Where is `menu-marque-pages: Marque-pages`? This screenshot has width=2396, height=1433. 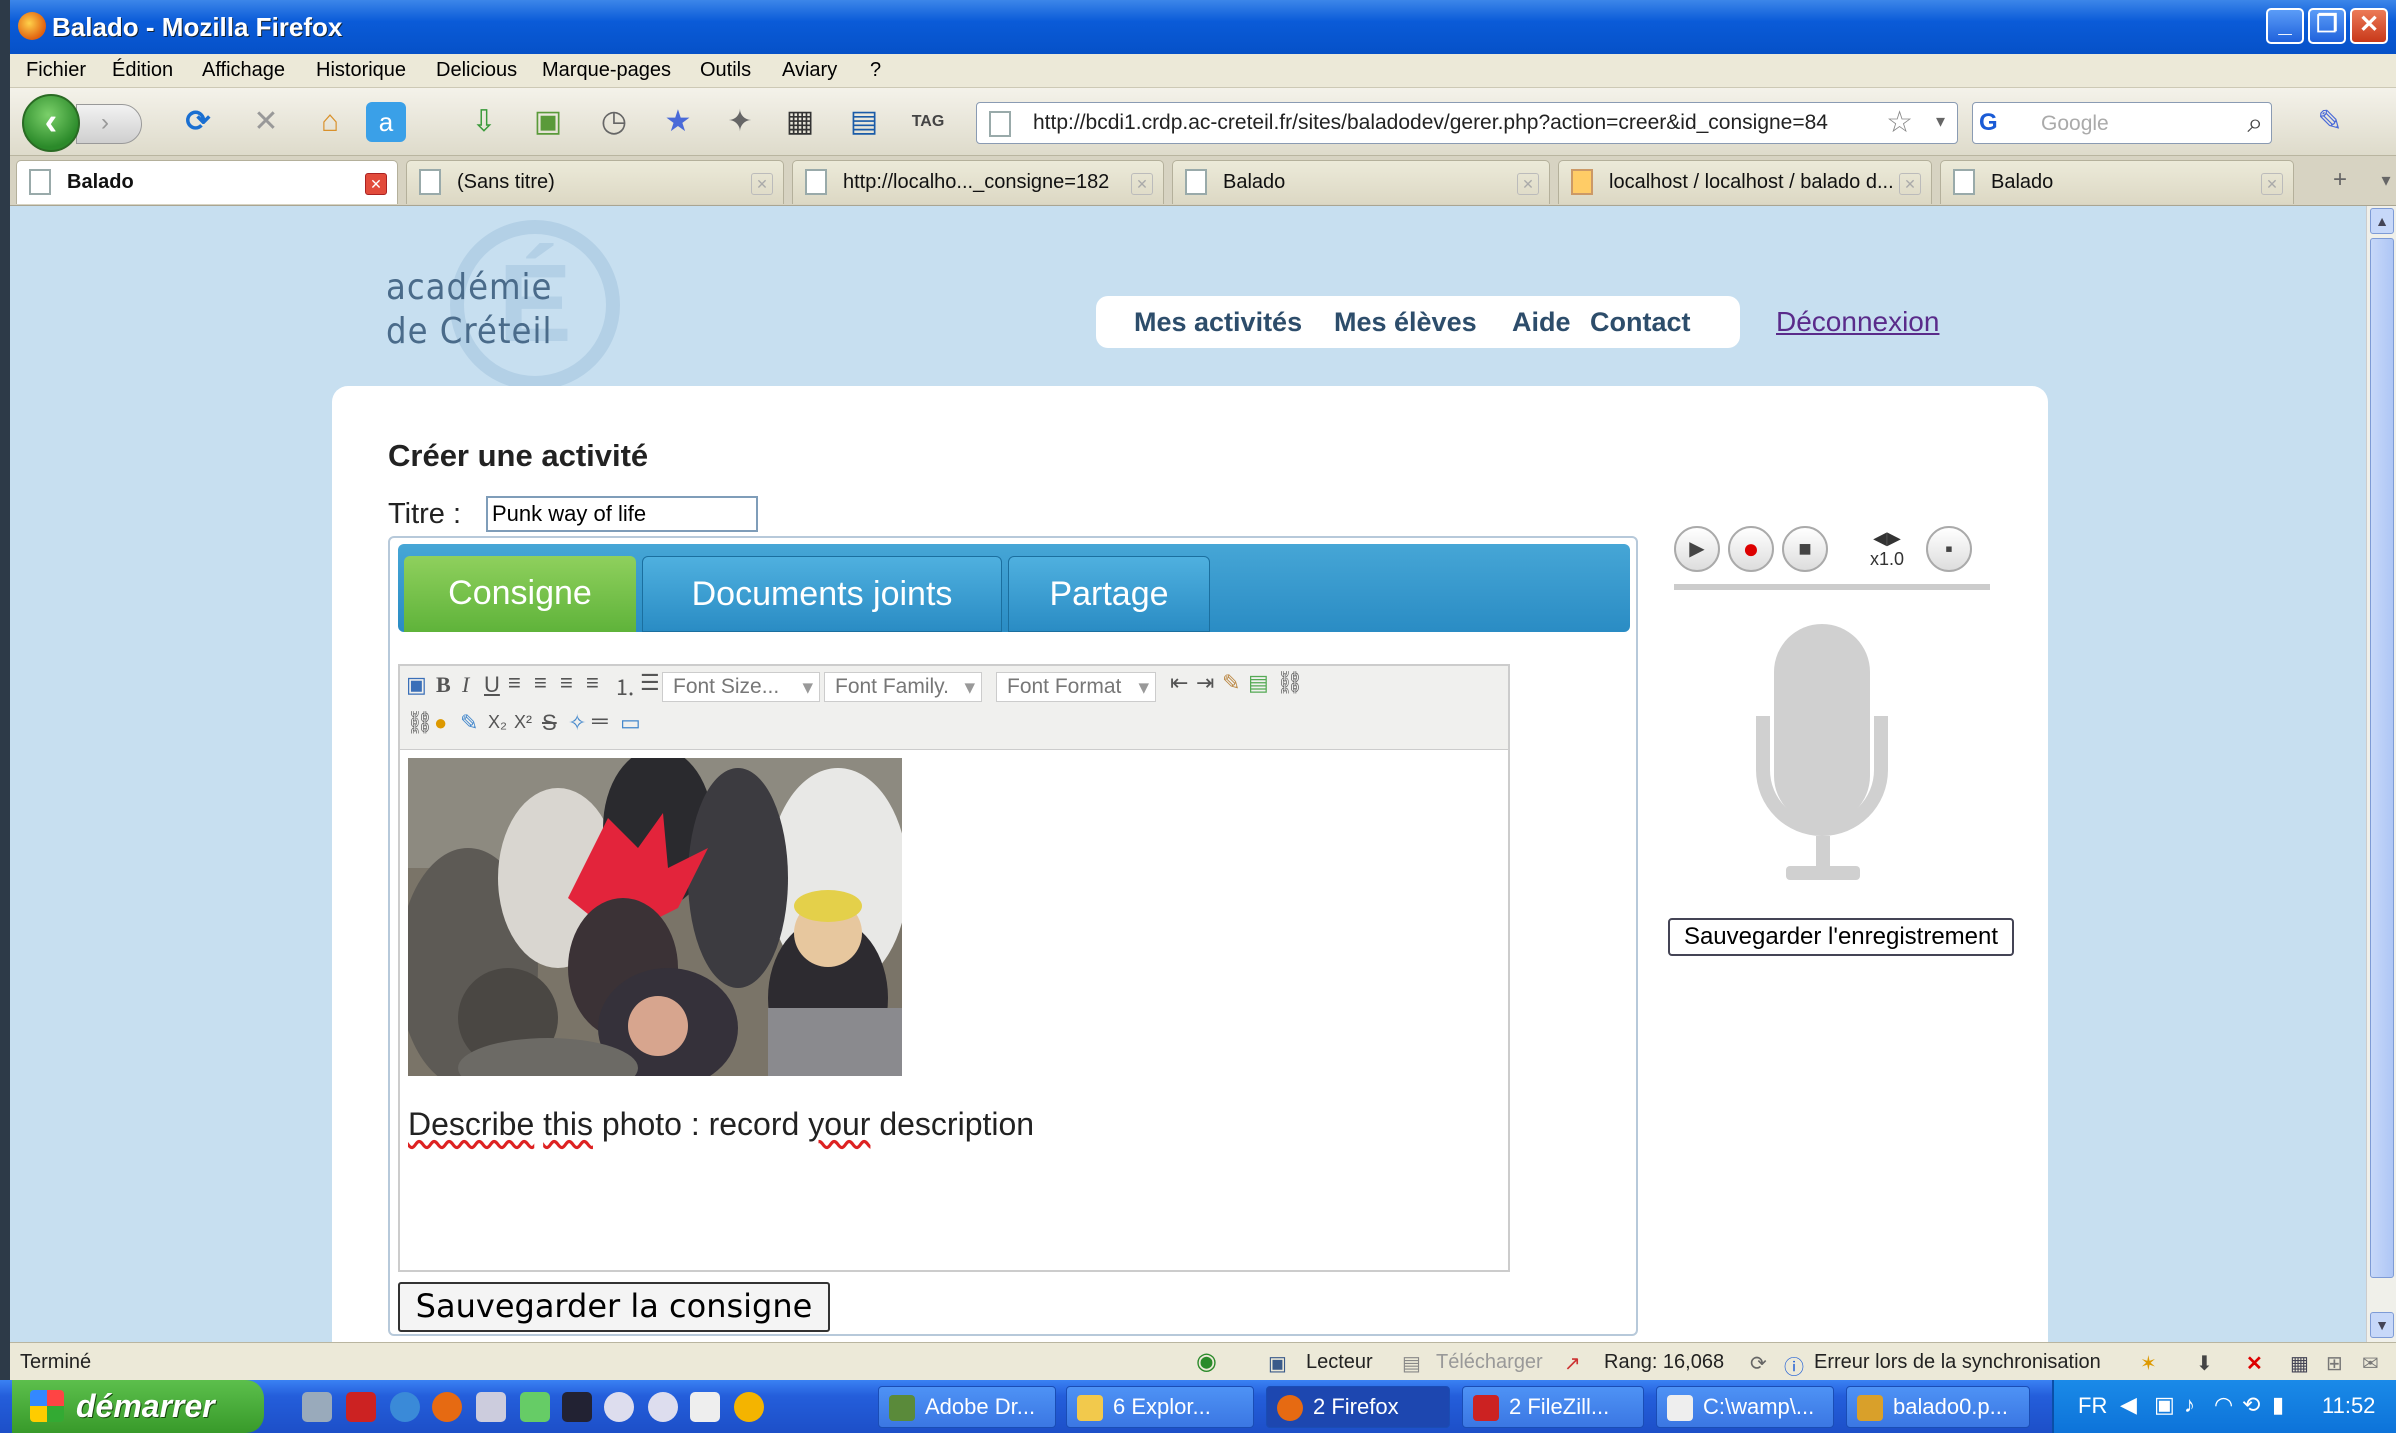 menu-marque-pages: Marque-pages is located at coordinates (606, 70).